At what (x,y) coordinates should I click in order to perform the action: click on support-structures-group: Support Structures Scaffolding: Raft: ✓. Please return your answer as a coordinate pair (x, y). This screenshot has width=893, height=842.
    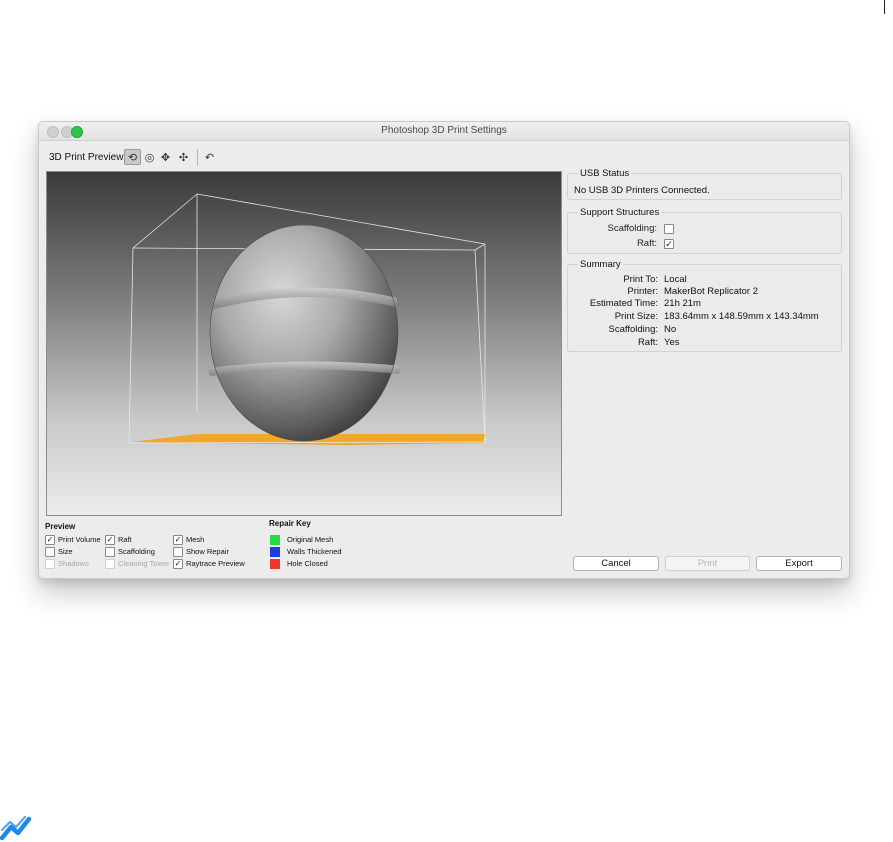
    Looking at the image, I should click on (704, 230).